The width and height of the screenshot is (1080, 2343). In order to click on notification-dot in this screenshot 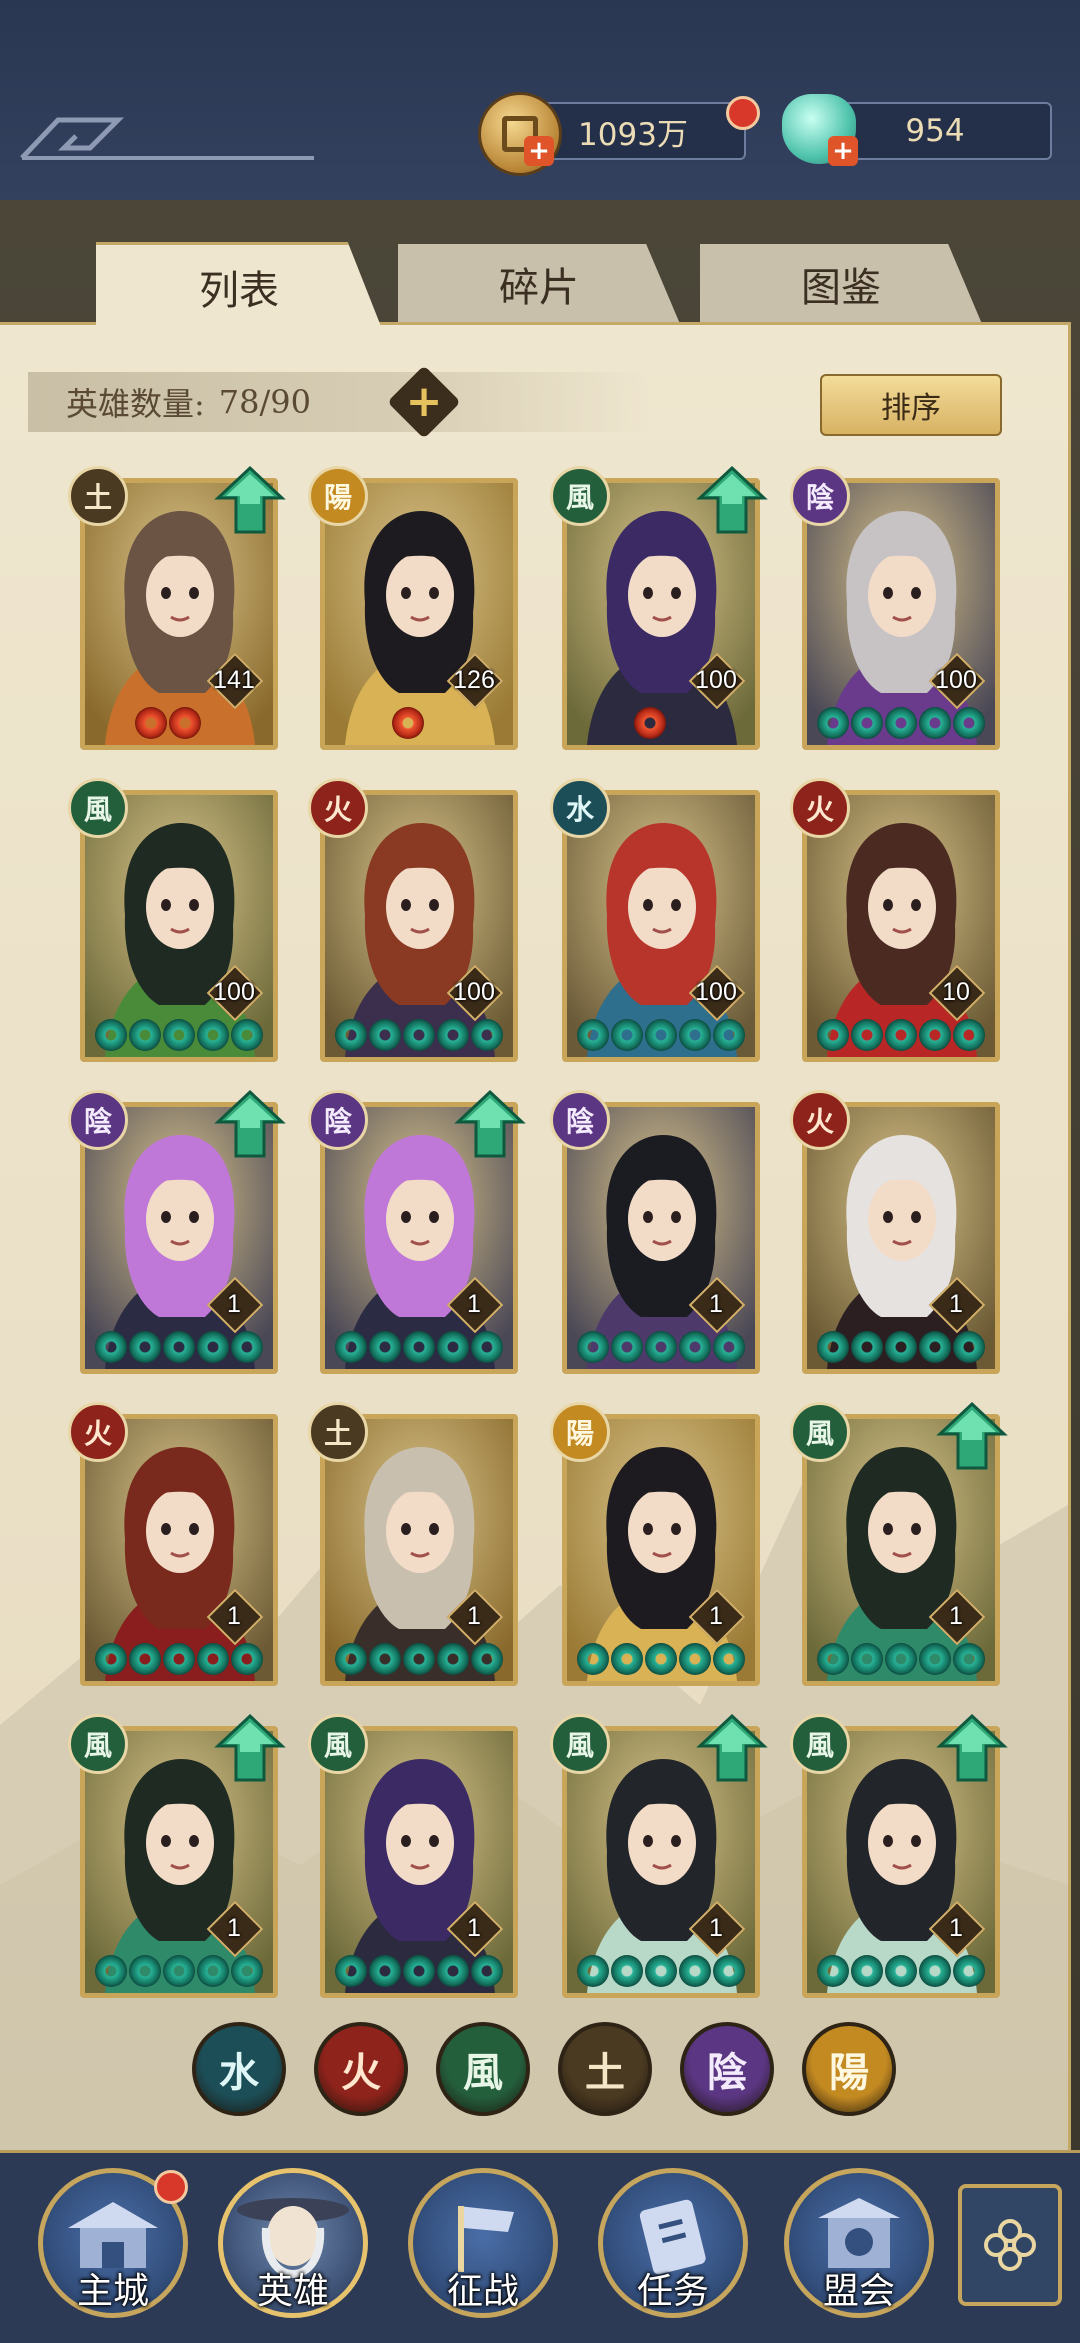, I will do `click(171, 2187)`.